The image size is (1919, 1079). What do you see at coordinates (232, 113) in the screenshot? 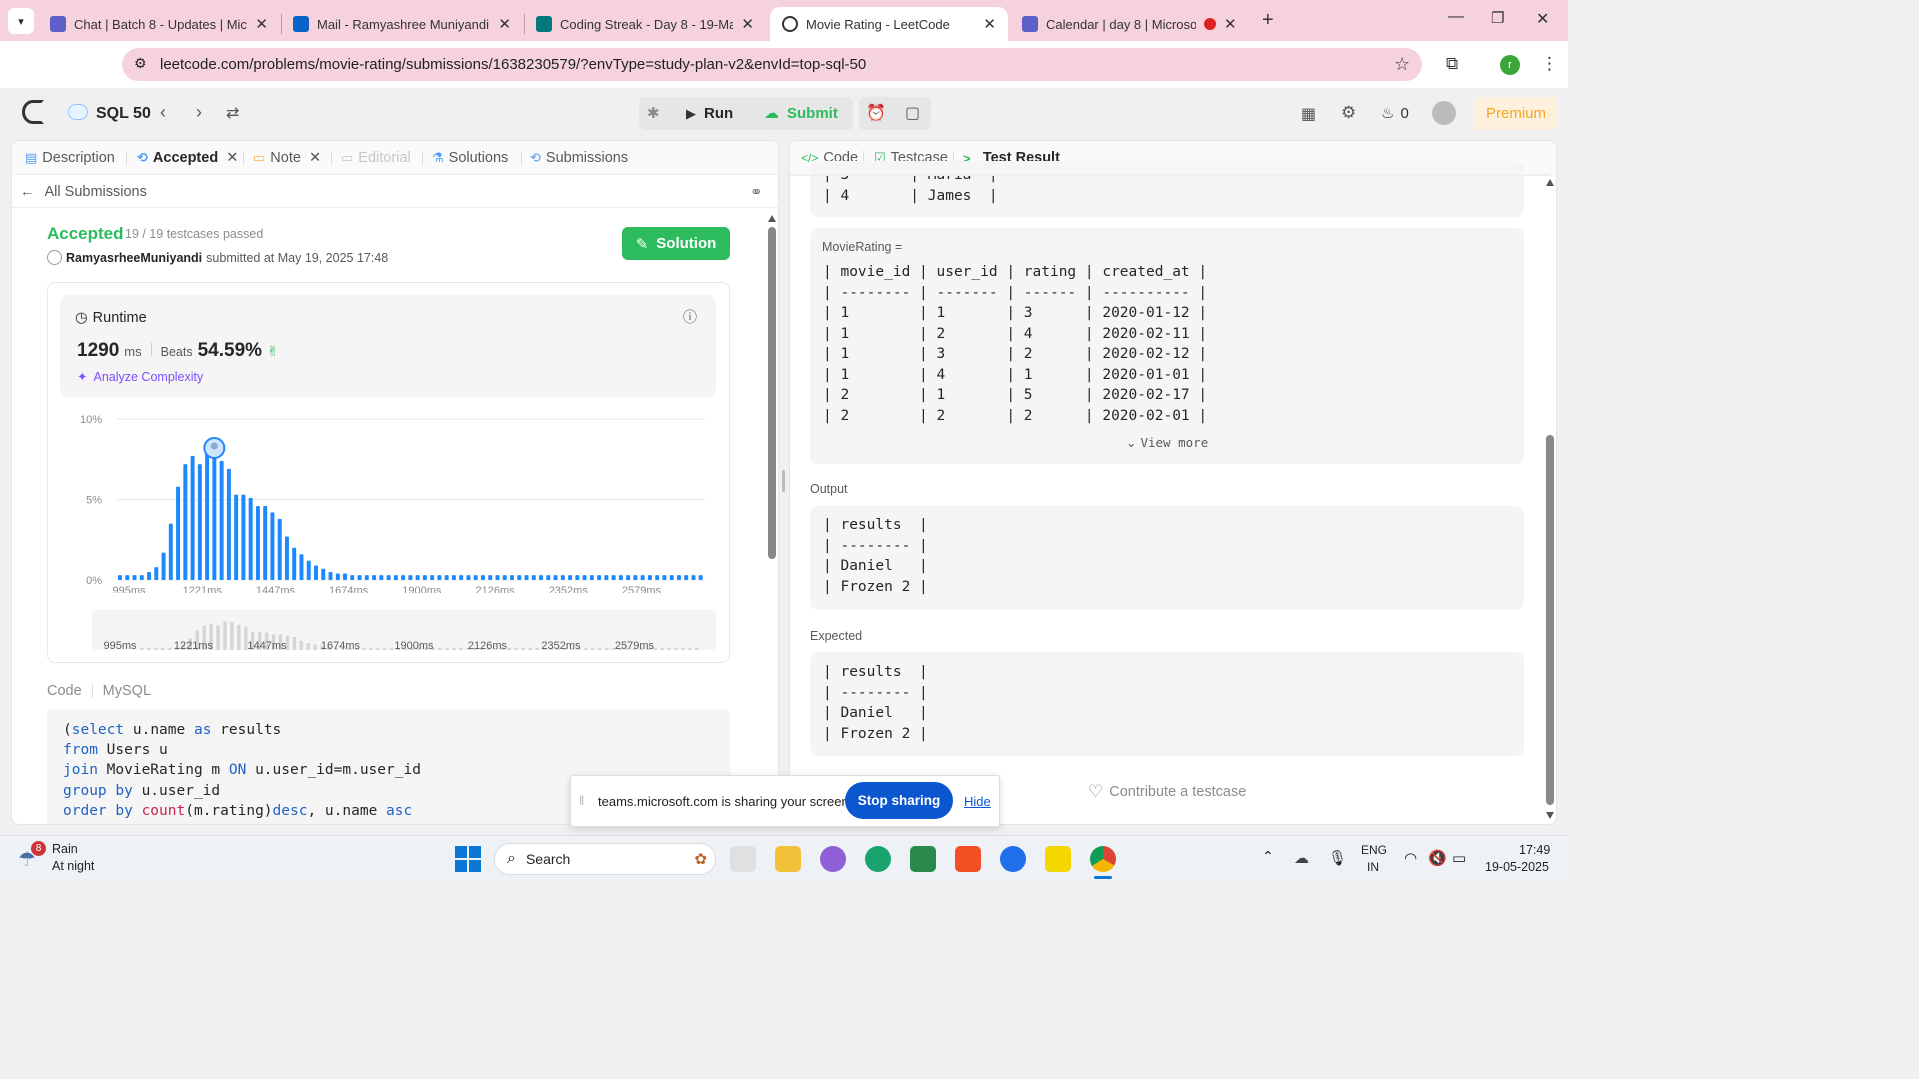
I see `shuffle-icon: ⇄` at bounding box center [232, 113].